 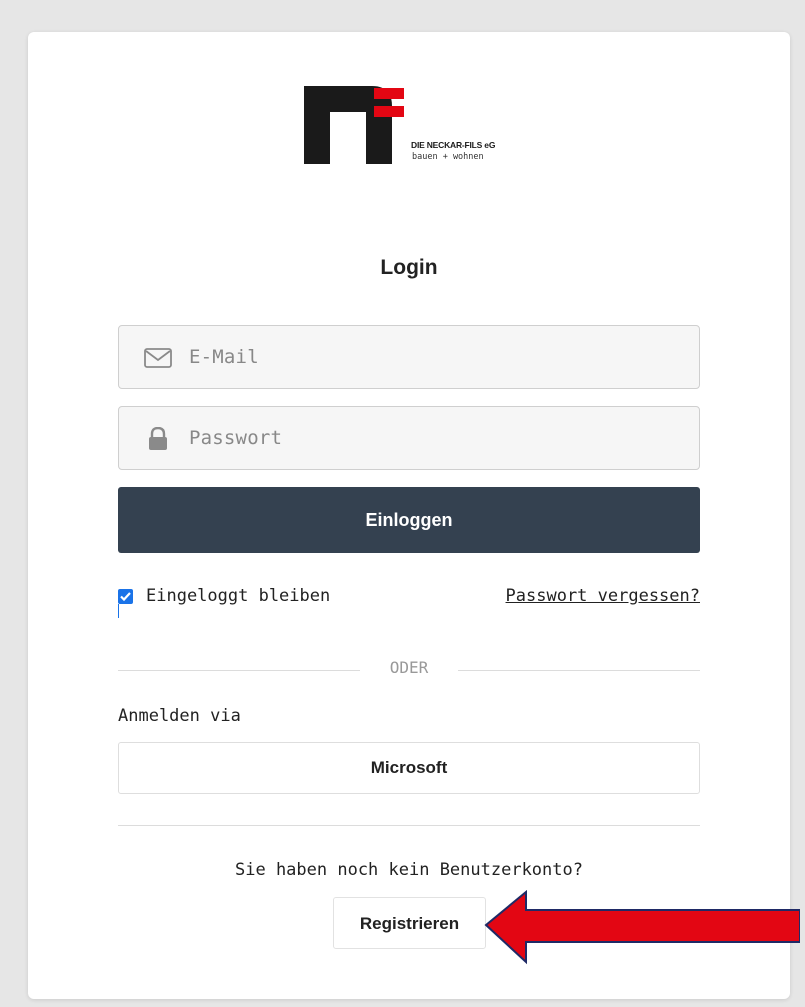 What do you see at coordinates (453, 145) in the screenshot?
I see `brand-name: DIE NECKAR-FILS eG` at bounding box center [453, 145].